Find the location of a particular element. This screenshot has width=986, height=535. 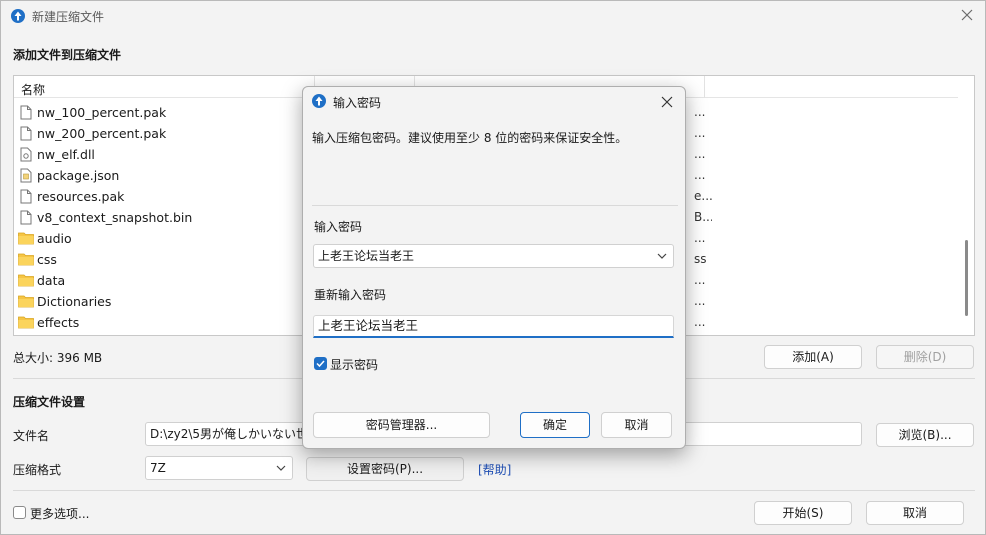

dialog-title: 输入密码 is located at coordinates (357, 103).